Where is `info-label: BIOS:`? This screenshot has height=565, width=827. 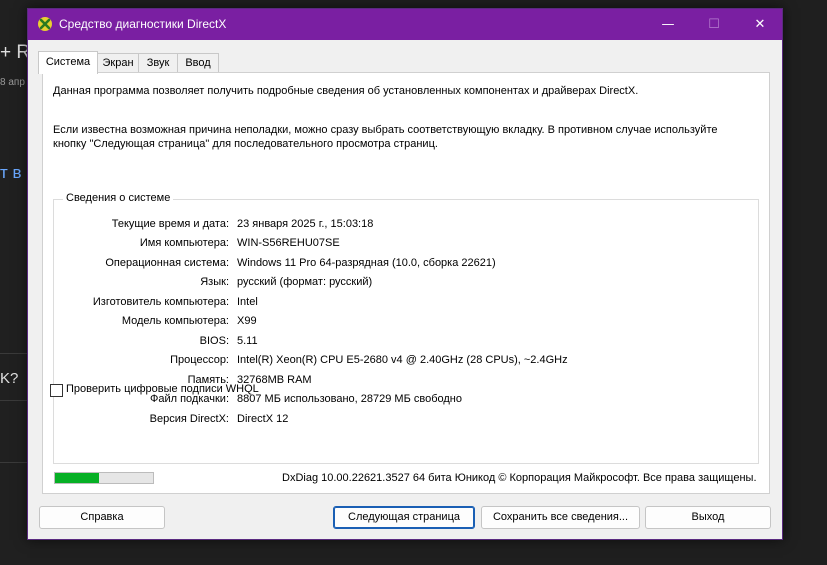
info-label: BIOS: is located at coordinates (214, 341).